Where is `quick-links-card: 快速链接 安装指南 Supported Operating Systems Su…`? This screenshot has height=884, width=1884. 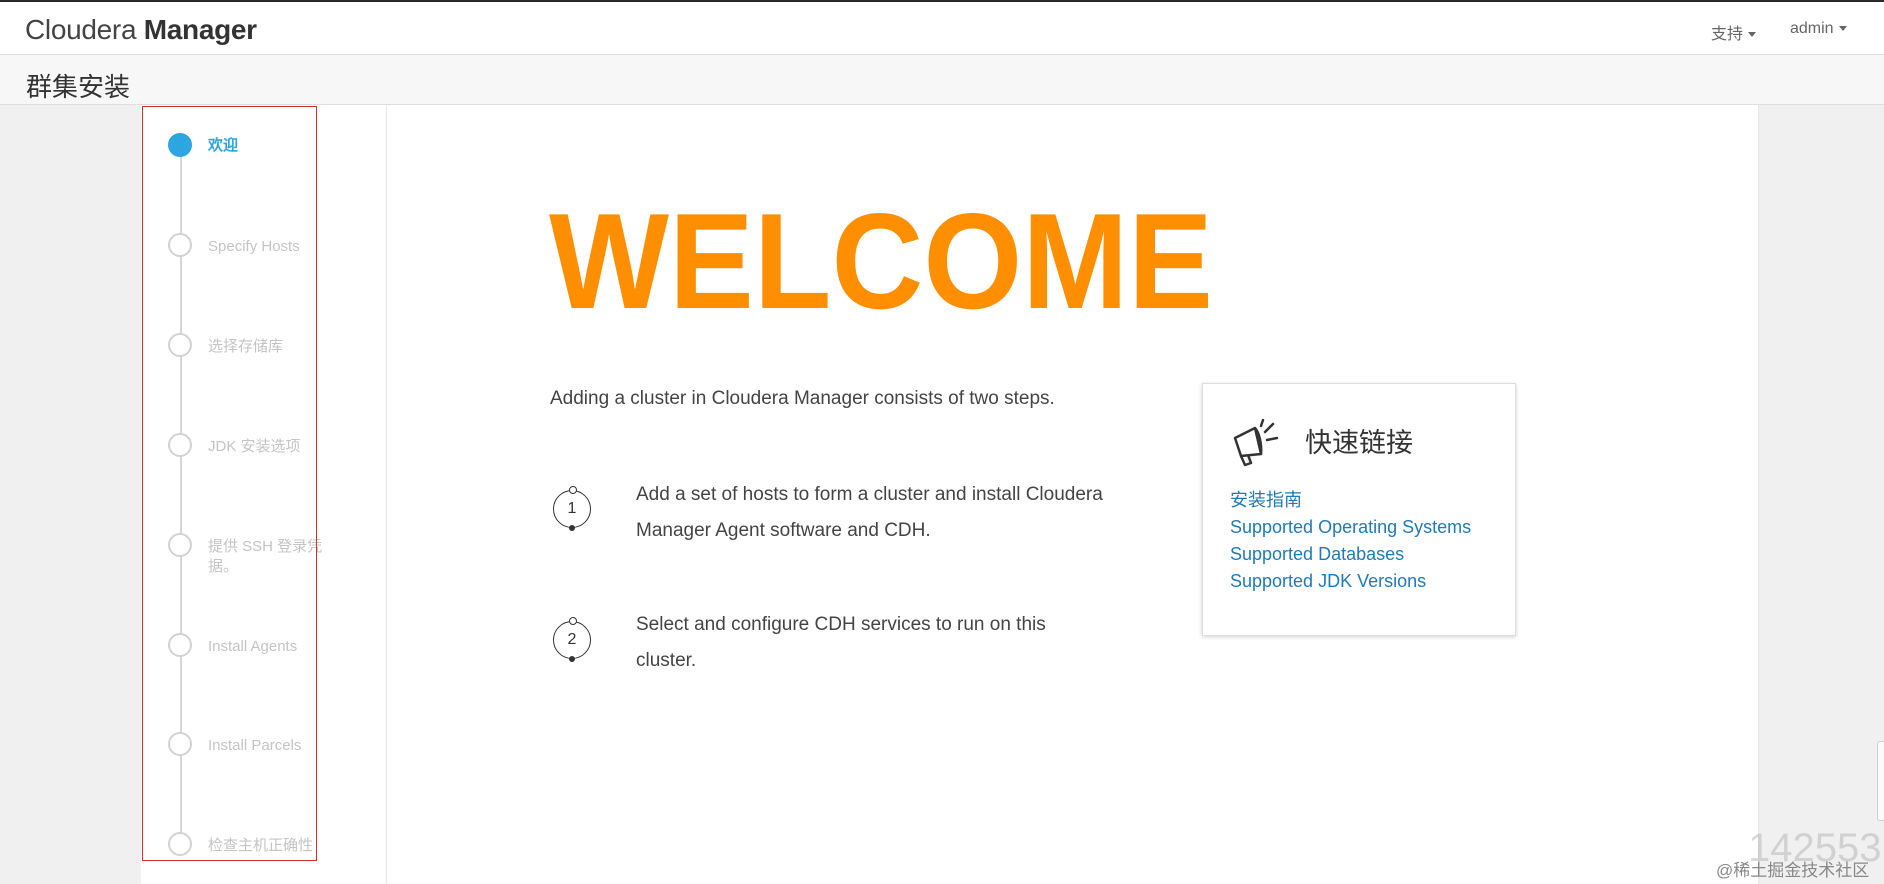 quick-links-card: 快速链接 安装指南 Supported Operating Systems Su… is located at coordinates (1359, 509).